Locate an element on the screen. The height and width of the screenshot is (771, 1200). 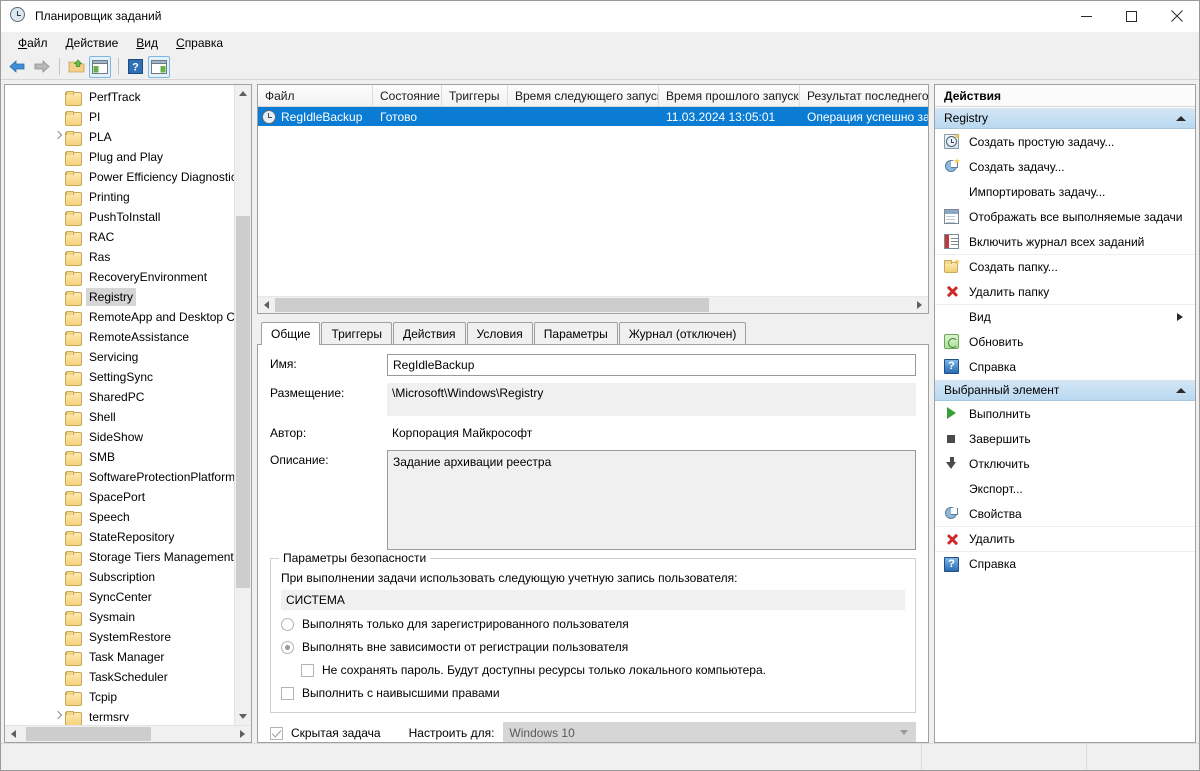
tree-node: Task Manager is located at coordinates (119, 657).